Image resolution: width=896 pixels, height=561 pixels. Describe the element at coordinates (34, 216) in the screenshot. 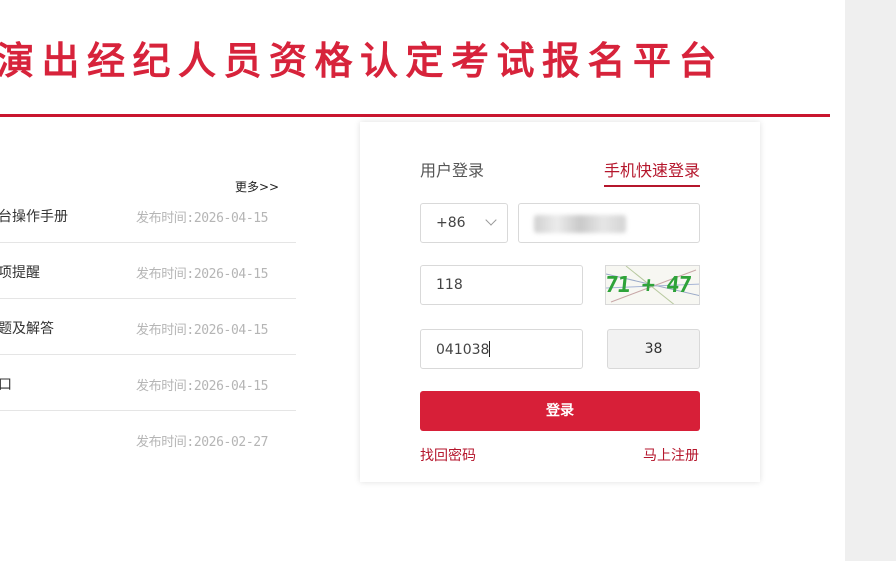

I see `news-title: 台操作手册` at that location.